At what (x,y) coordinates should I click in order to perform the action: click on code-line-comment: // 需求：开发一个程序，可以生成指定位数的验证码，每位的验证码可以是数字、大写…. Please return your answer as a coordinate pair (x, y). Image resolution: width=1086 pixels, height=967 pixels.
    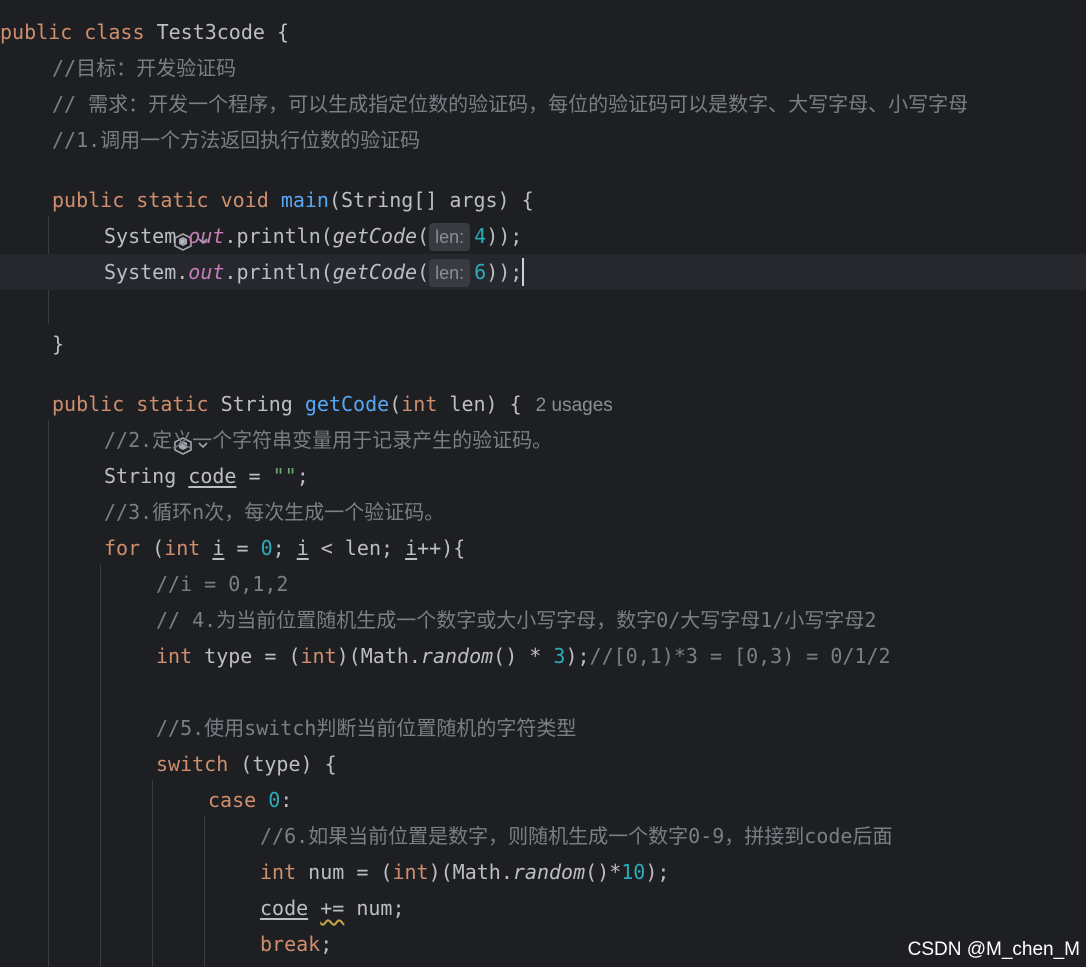
    Looking at the image, I should click on (569, 104).